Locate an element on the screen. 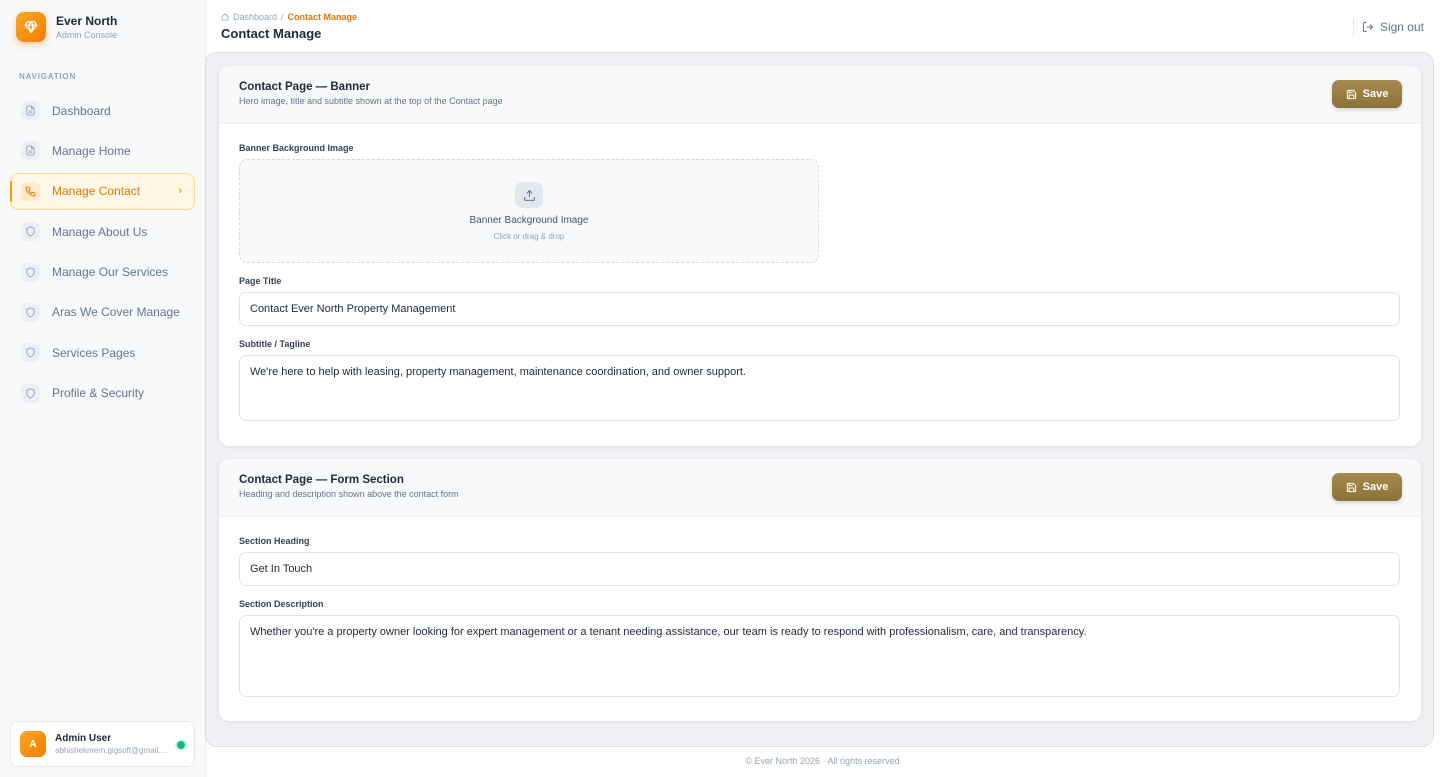 The height and width of the screenshot is (777, 1440). form-section-title: Contact Page — Form Section is located at coordinates (321, 480).